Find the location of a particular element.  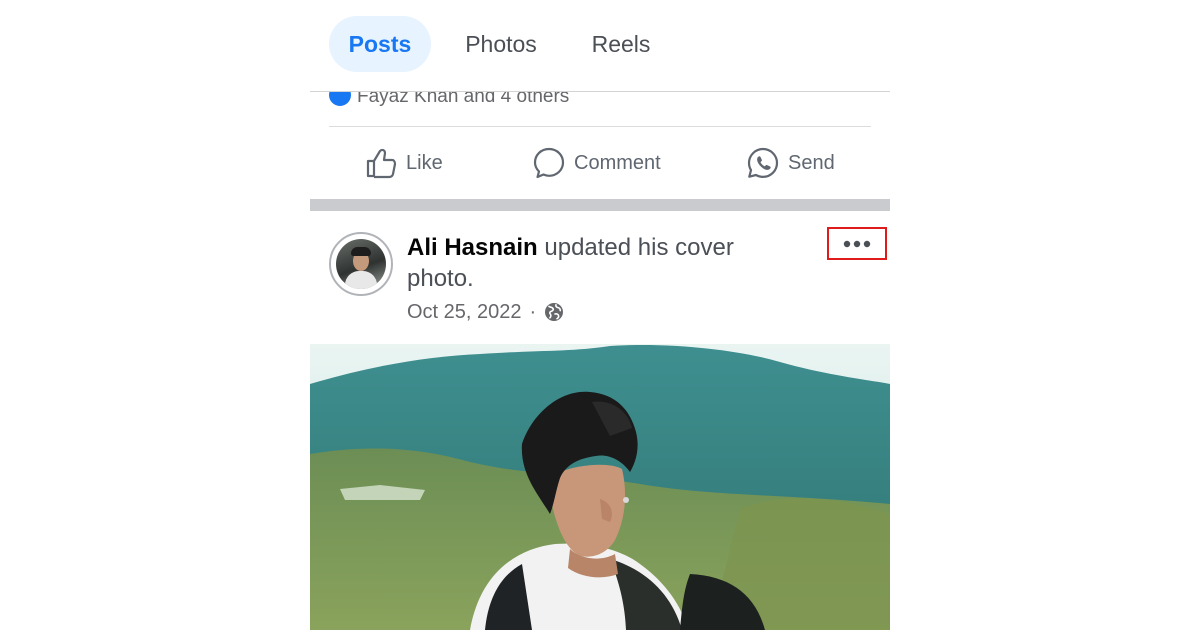

comment-bubble-icon is located at coordinates (549, 163).